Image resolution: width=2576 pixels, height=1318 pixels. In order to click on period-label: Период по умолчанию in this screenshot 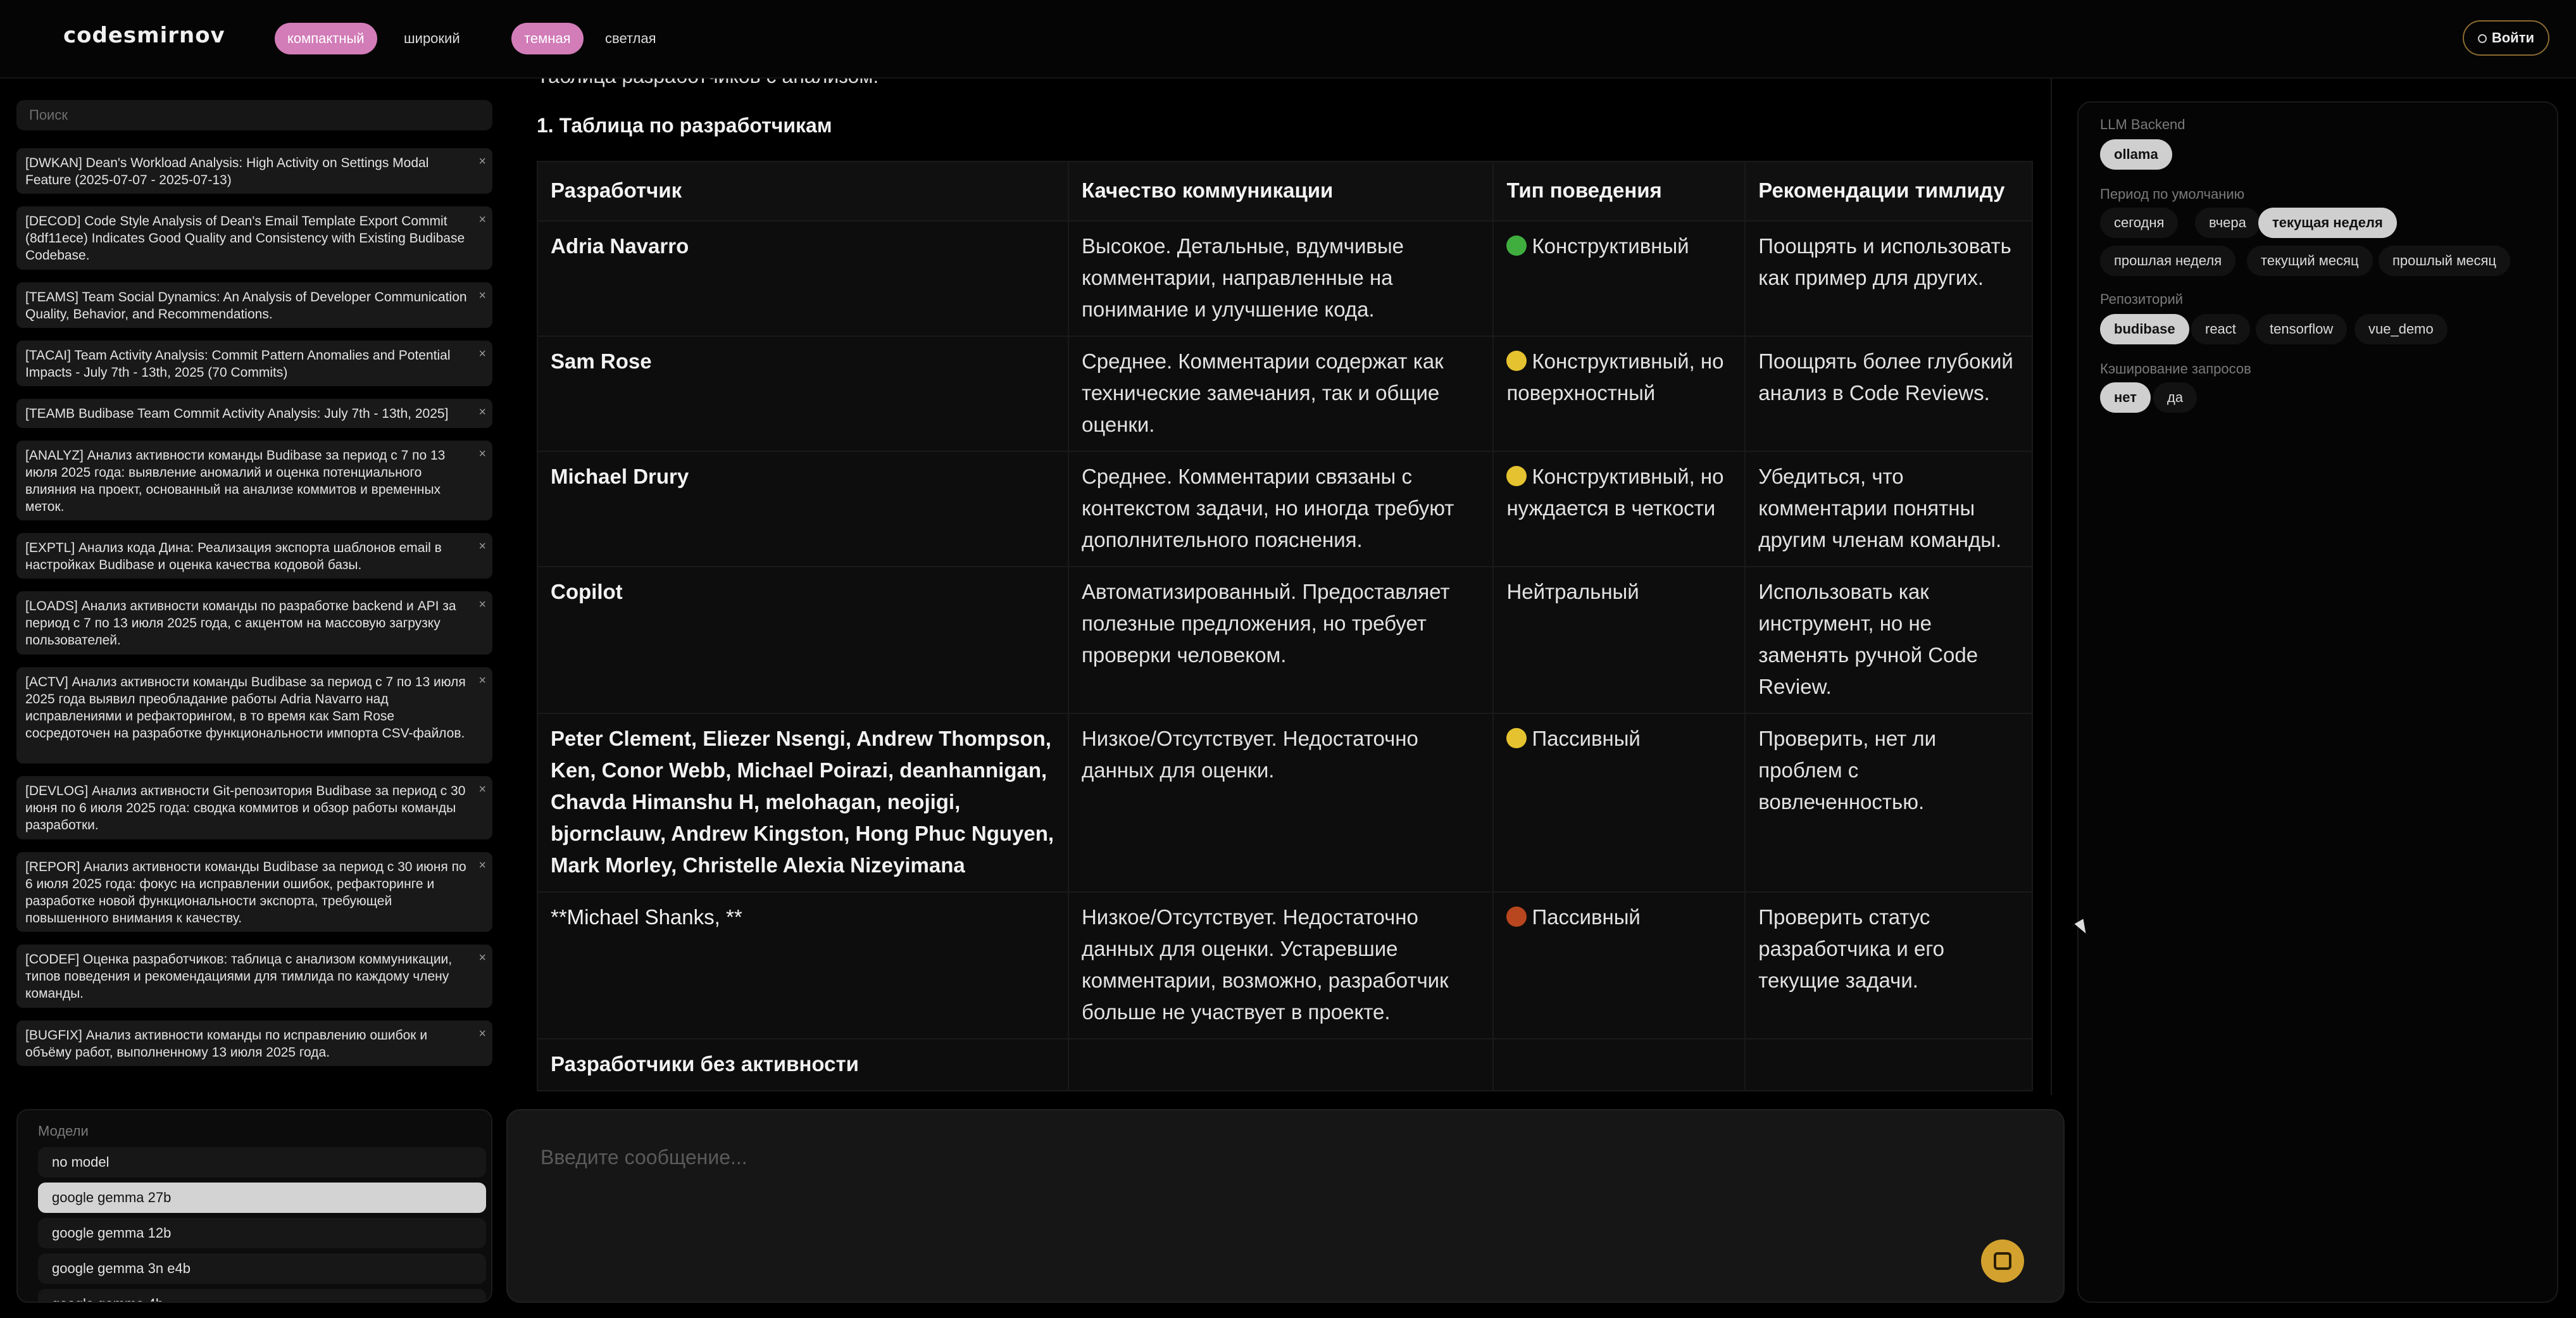, I will do `click(2172, 194)`.